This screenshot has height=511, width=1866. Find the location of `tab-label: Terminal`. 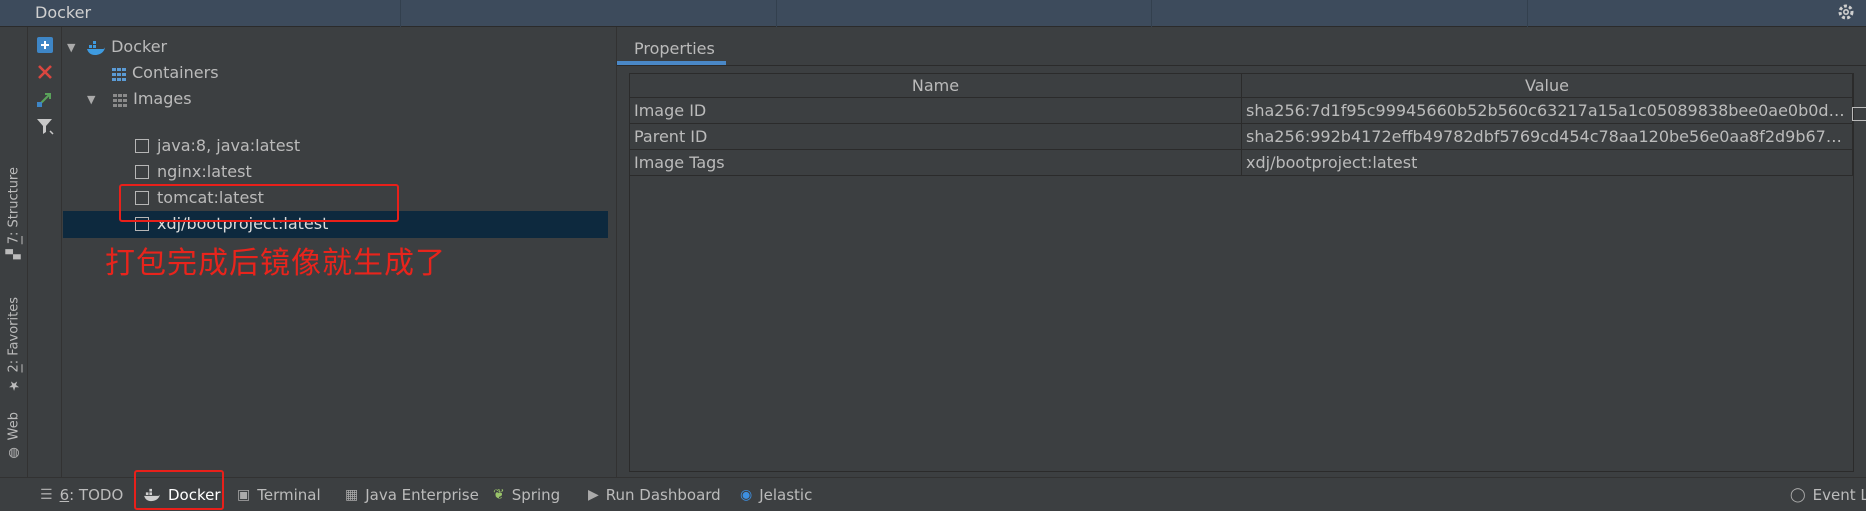

tab-label: Terminal is located at coordinates (289, 495).